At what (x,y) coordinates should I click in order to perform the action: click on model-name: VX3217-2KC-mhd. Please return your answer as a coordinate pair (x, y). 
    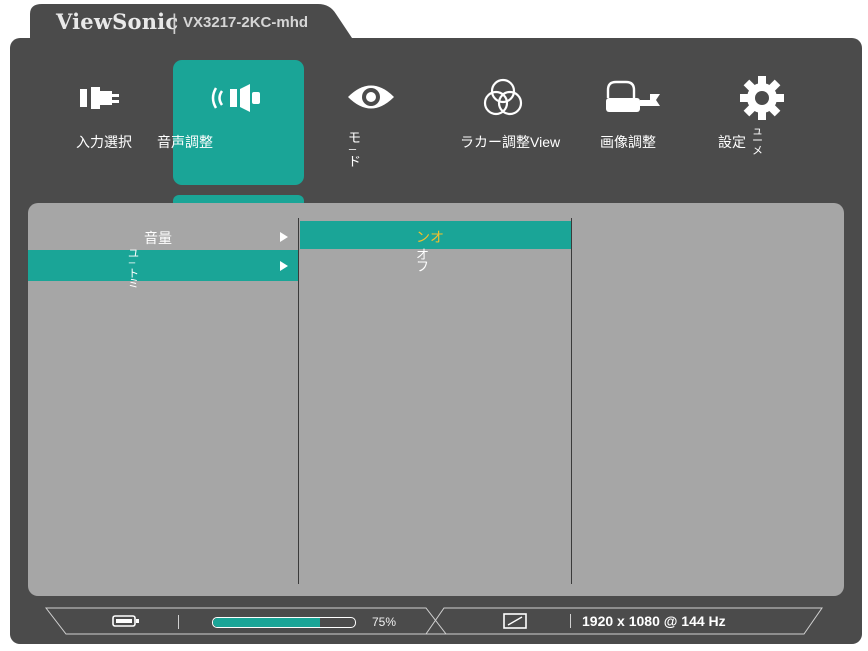
    Looking at the image, I should click on (246, 22).